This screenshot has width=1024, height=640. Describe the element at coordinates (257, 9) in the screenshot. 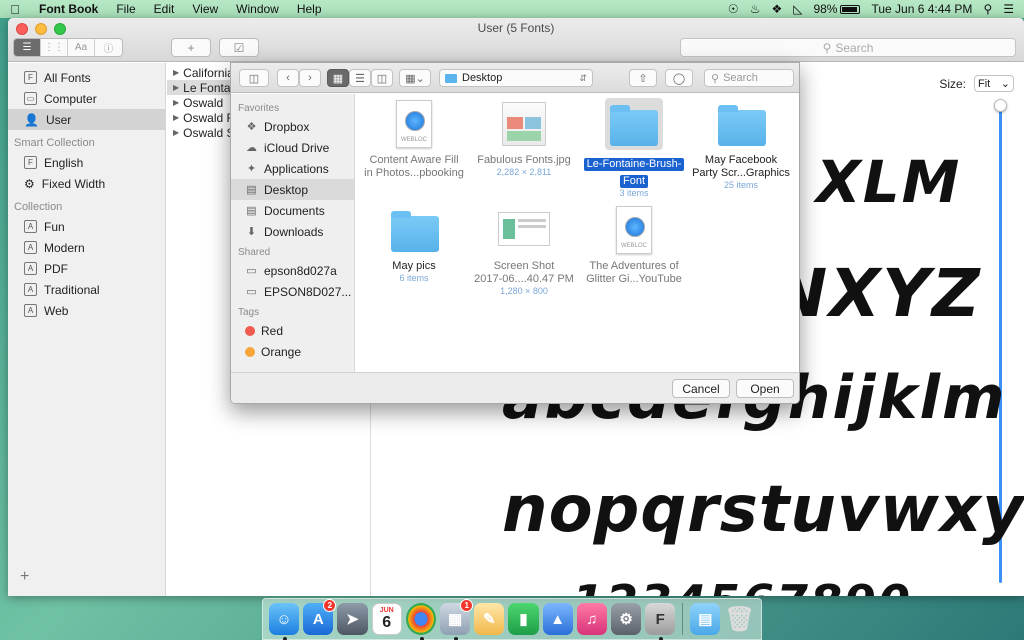

I see `menu-window: Window` at that location.